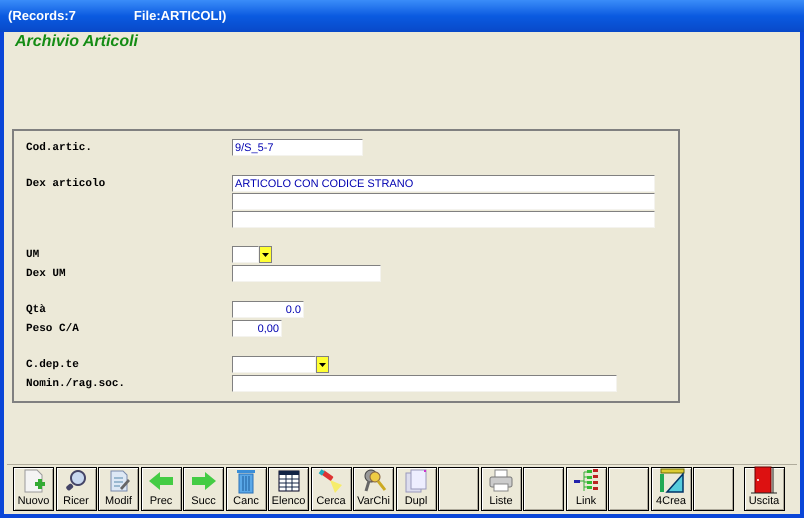  What do you see at coordinates (501, 481) in the screenshot?
I see `printer-icon` at bounding box center [501, 481].